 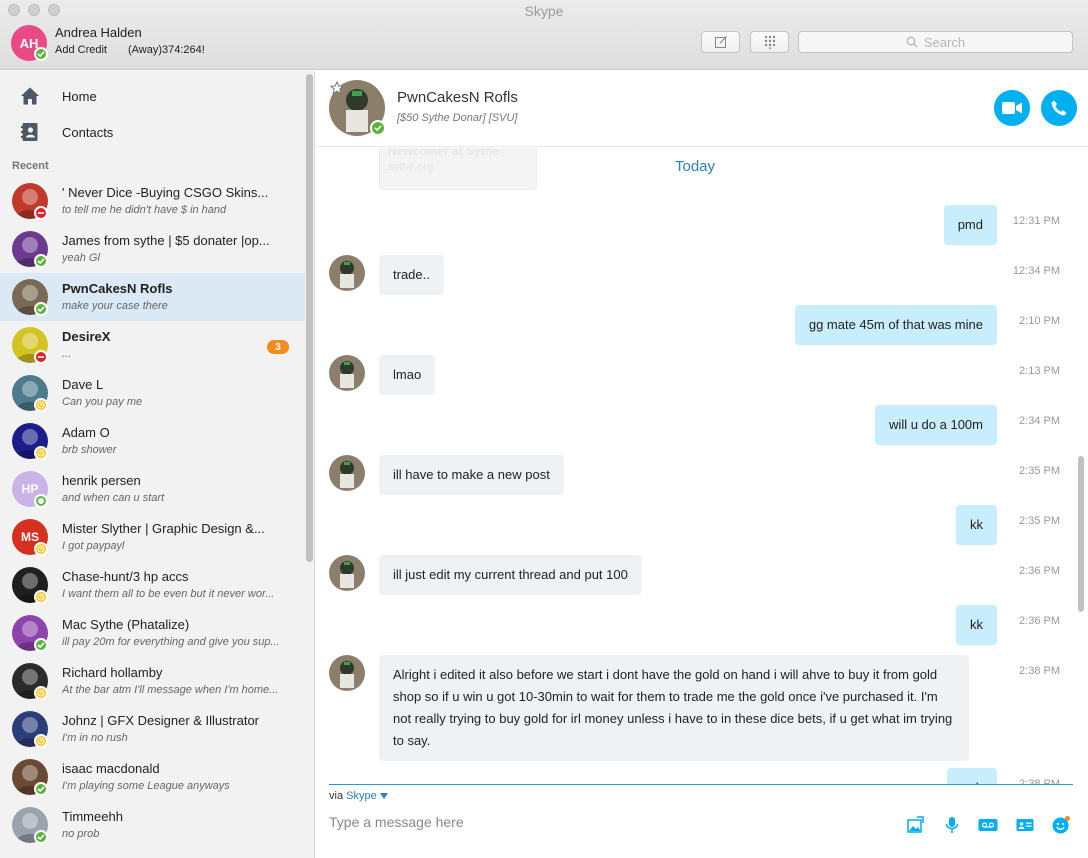 I want to click on via-service-link: Skype, so click(x=361, y=796).